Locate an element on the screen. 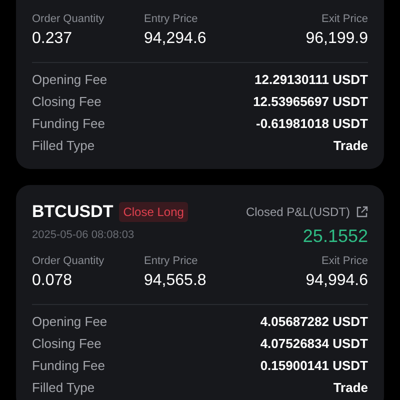 The width and height of the screenshot is (400, 400). field-value: 94,994.6 is located at coordinates (337, 281).